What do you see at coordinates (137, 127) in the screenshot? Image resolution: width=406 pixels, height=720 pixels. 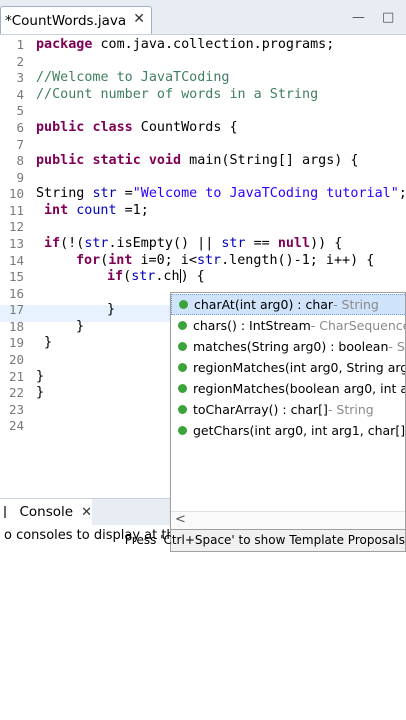 I see `code-line-6: public class CountWords {` at bounding box center [137, 127].